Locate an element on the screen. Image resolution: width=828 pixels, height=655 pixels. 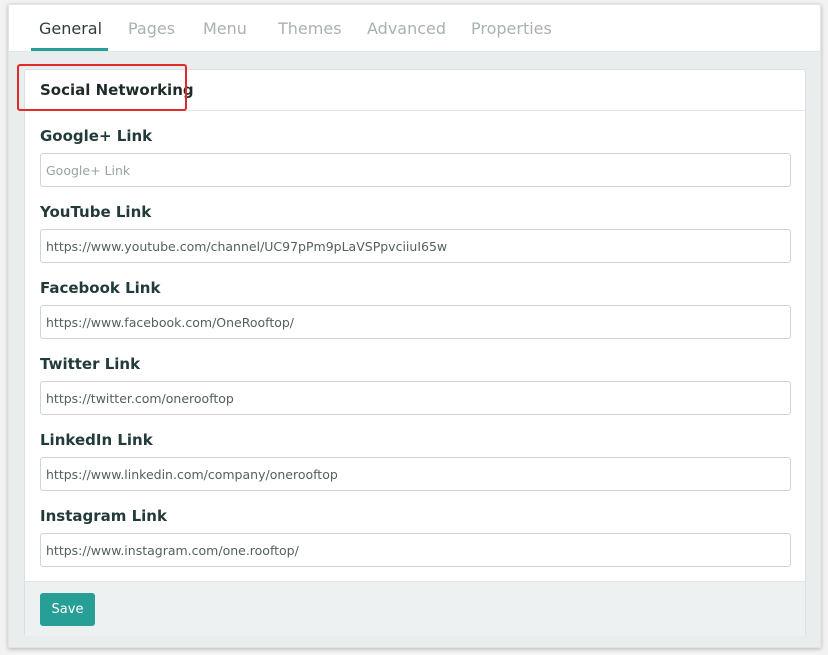
twitter-label: Twitter Link is located at coordinates (90, 364).